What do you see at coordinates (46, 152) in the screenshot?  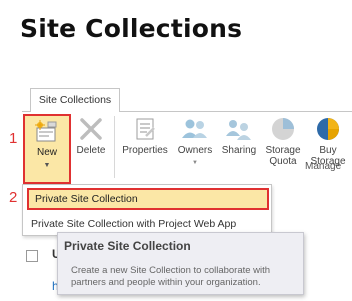 I see `new-button-label: New` at bounding box center [46, 152].